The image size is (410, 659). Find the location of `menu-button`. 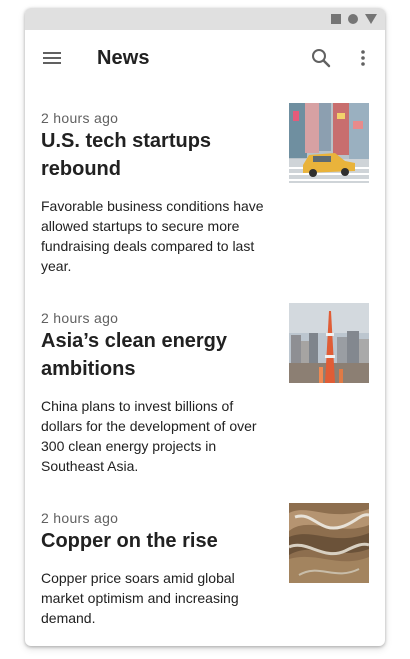

menu-button is located at coordinates (54, 58).